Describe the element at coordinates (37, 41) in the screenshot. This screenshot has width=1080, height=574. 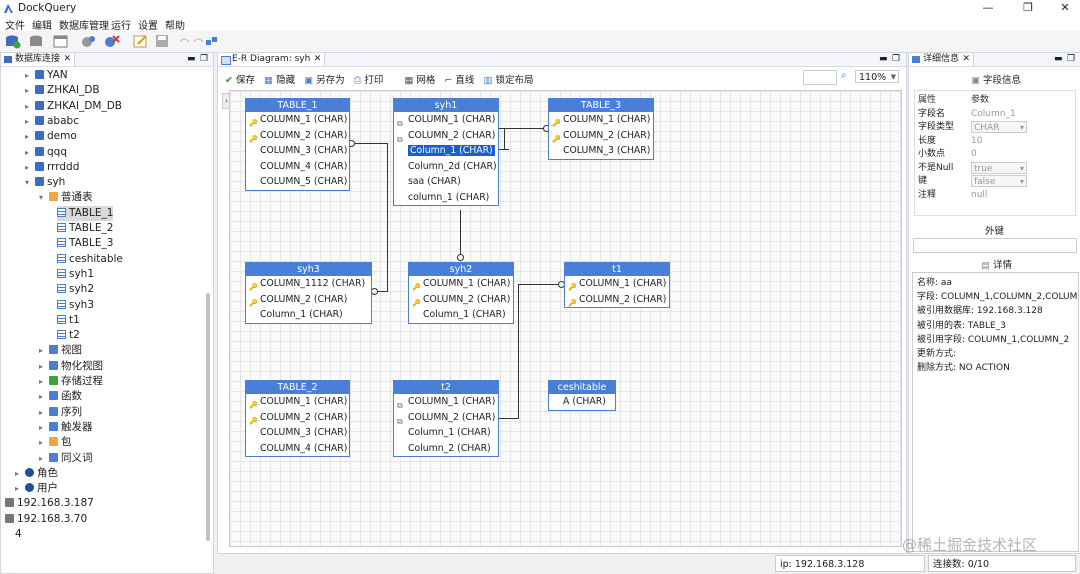
I see `database-icon` at that location.